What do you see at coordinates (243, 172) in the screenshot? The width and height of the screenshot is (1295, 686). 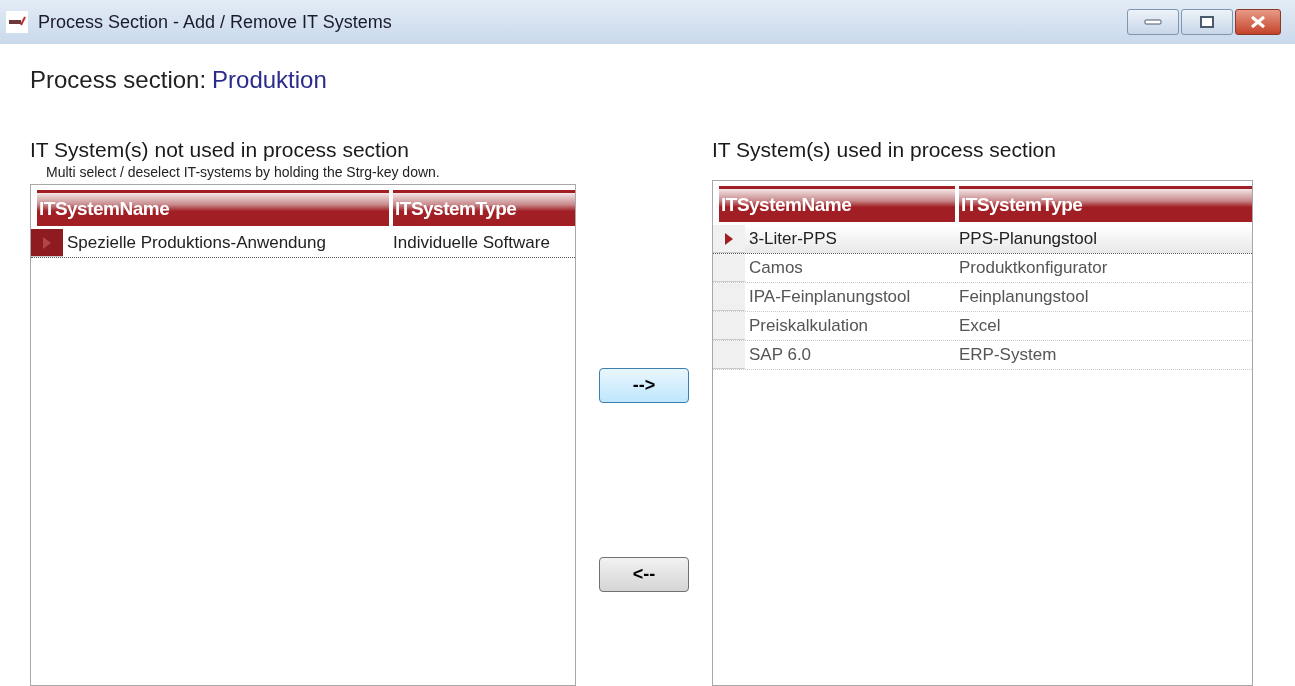 I see `hint-text: Multi select / deselect IT-systems by holding the Strg-key down.` at bounding box center [243, 172].